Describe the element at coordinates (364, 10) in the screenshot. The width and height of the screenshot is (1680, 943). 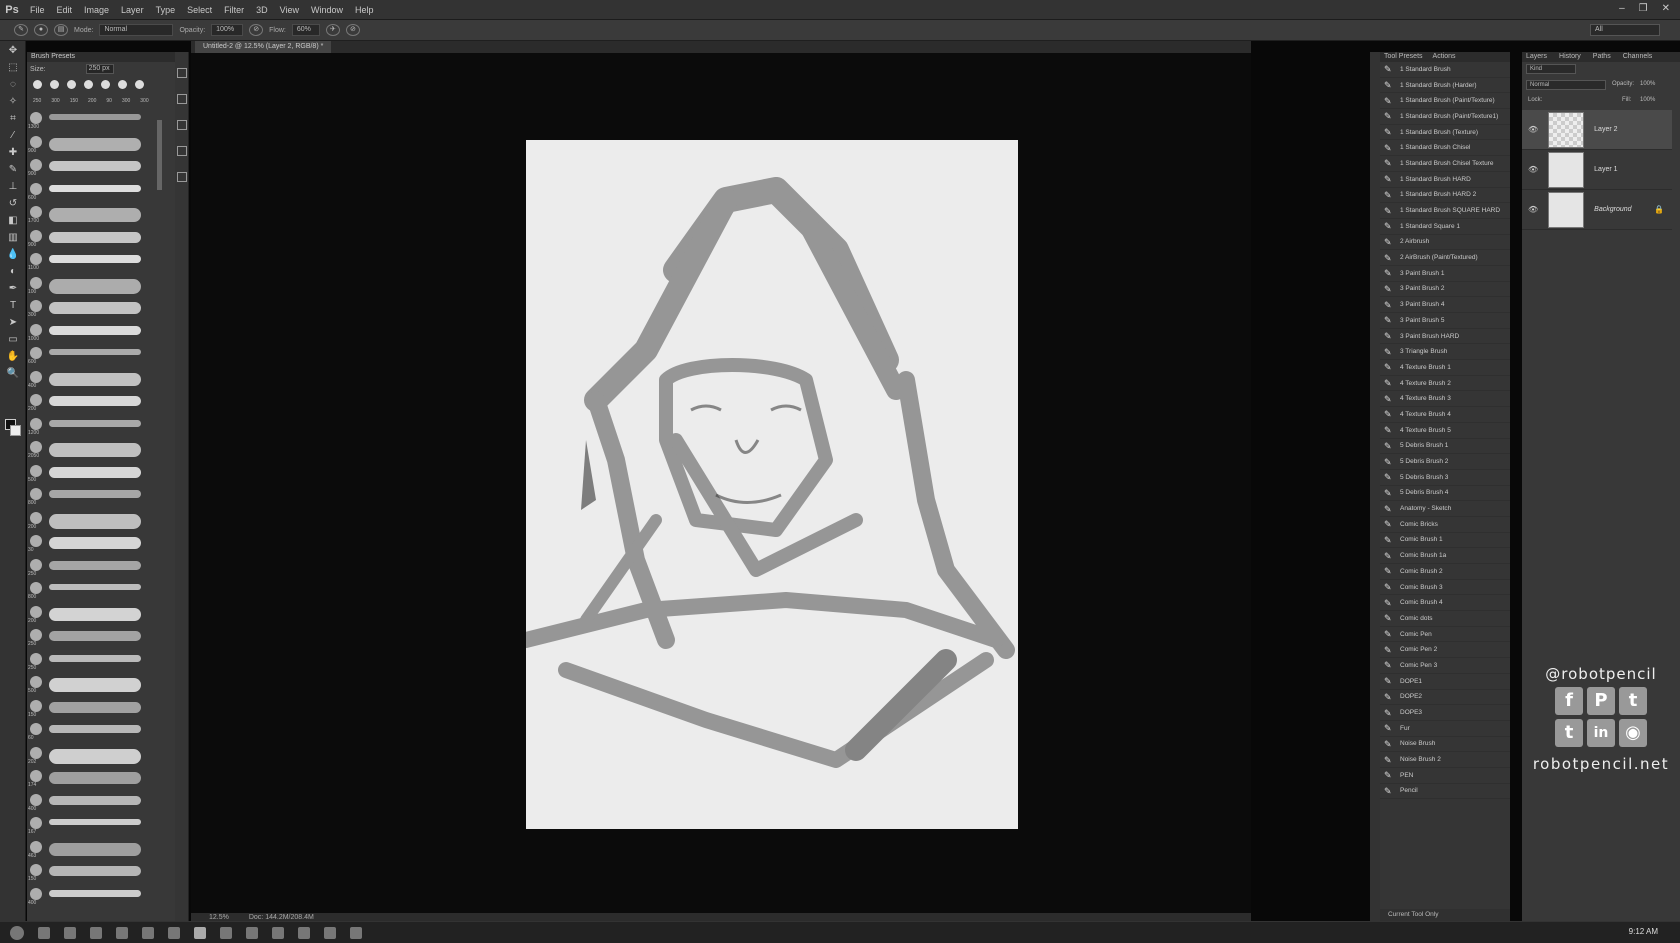
I see `menu-help: Help` at that location.